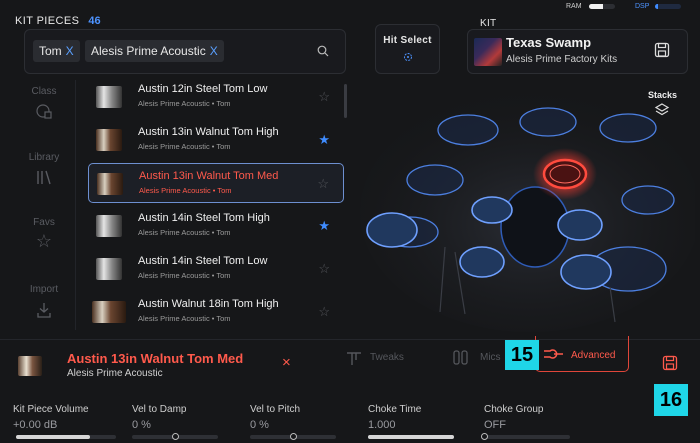 The width and height of the screenshot is (700, 443). I want to click on save-piece-icon, so click(670, 363).